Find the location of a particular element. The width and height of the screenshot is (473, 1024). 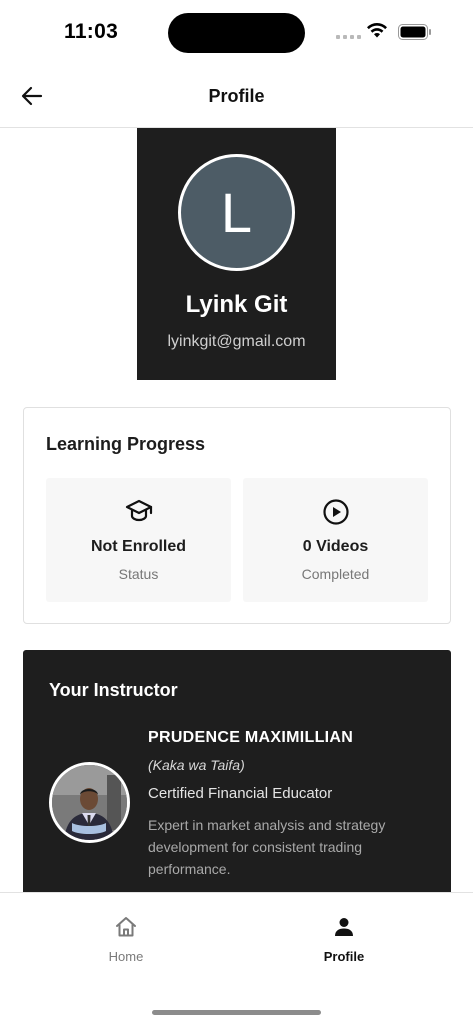

cellular-signal-icon is located at coordinates (348, 37).